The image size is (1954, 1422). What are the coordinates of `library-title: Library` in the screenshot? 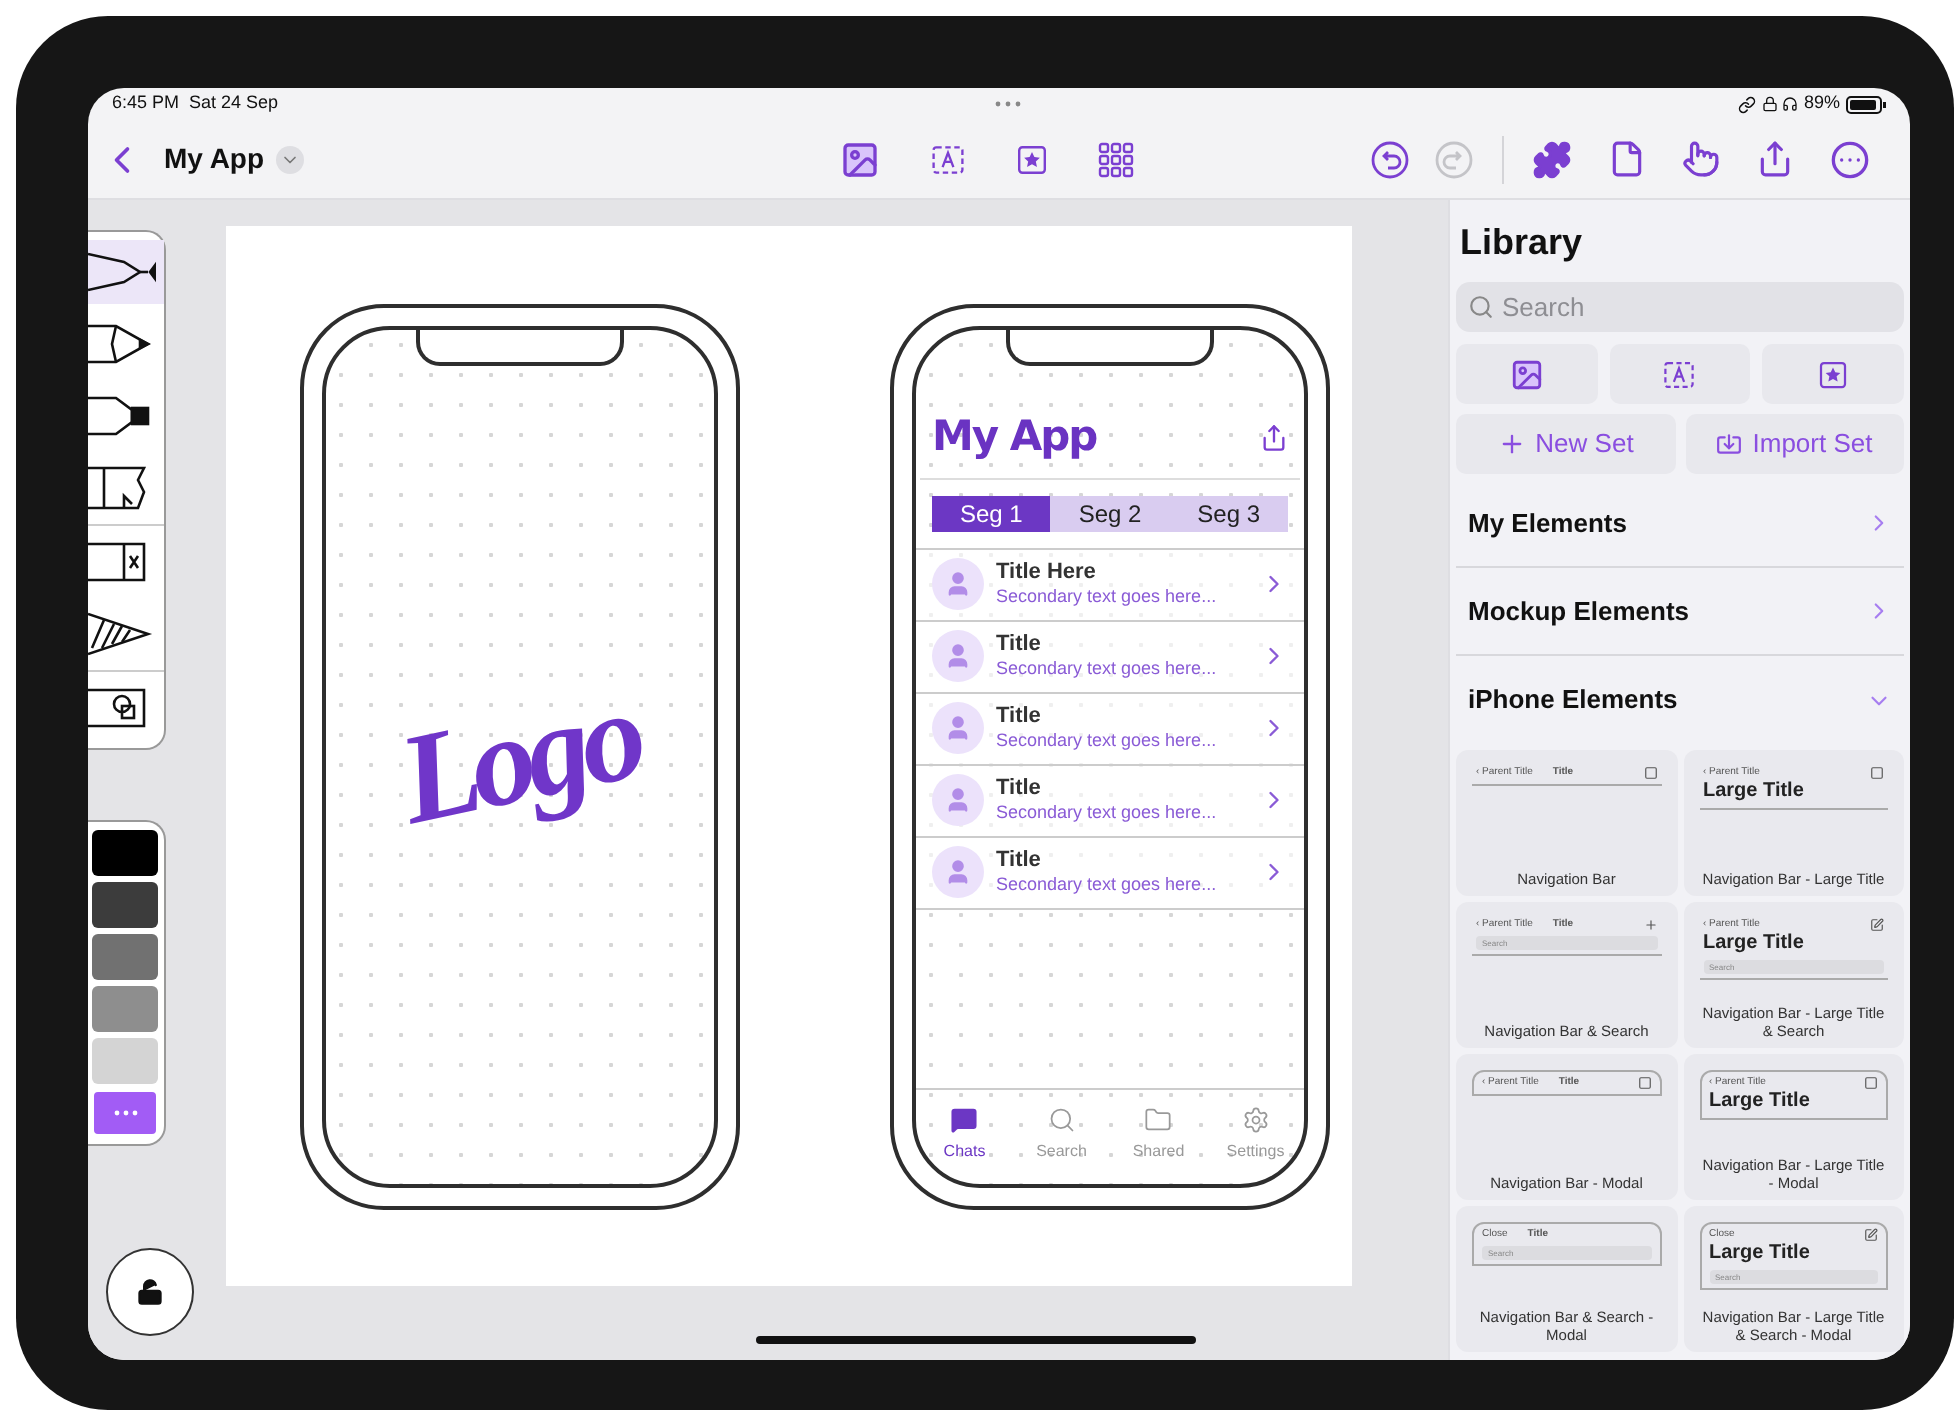 It's located at (1521, 243).